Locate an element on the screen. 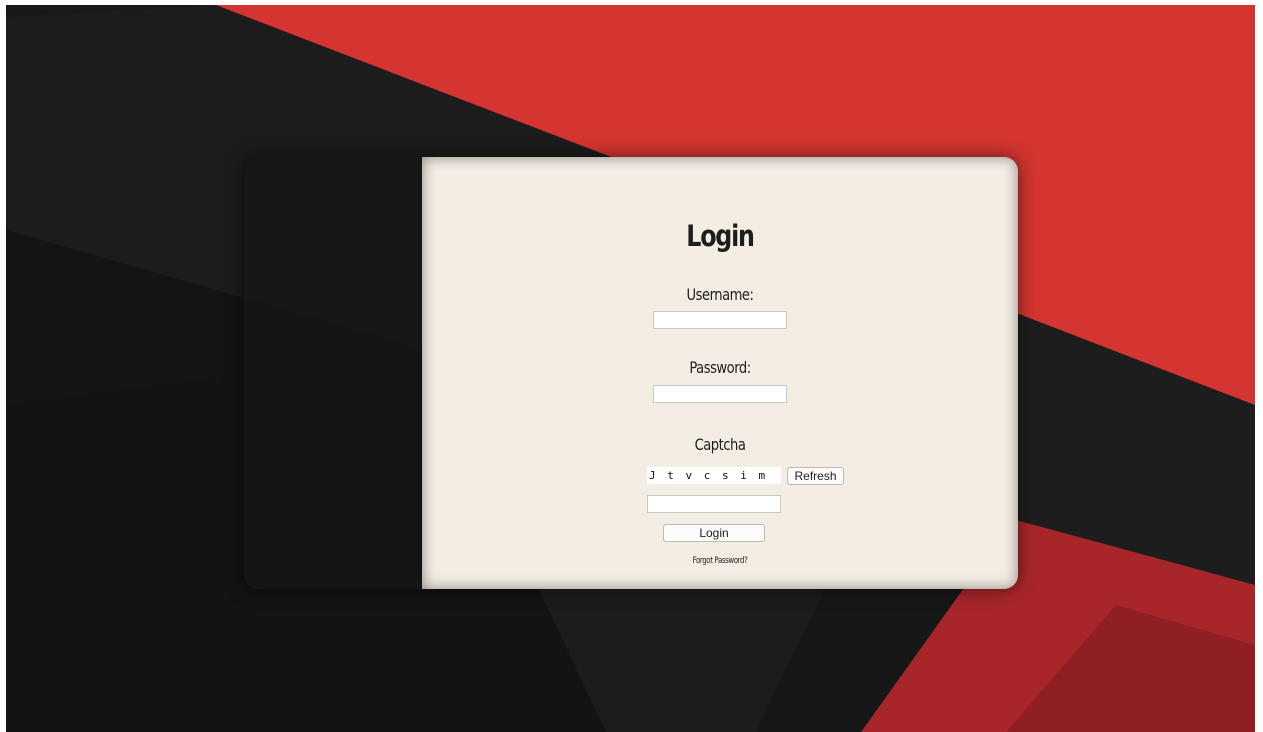  refresh-captcha-button: Refresh is located at coordinates (815, 476).